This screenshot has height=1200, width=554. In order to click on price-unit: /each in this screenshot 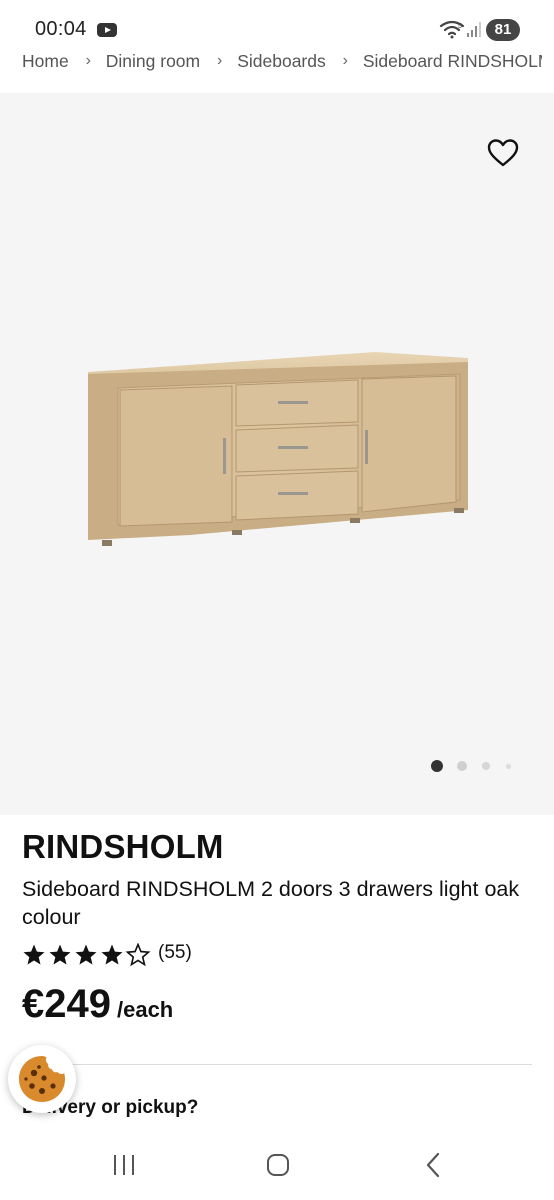, I will do `click(145, 1009)`.